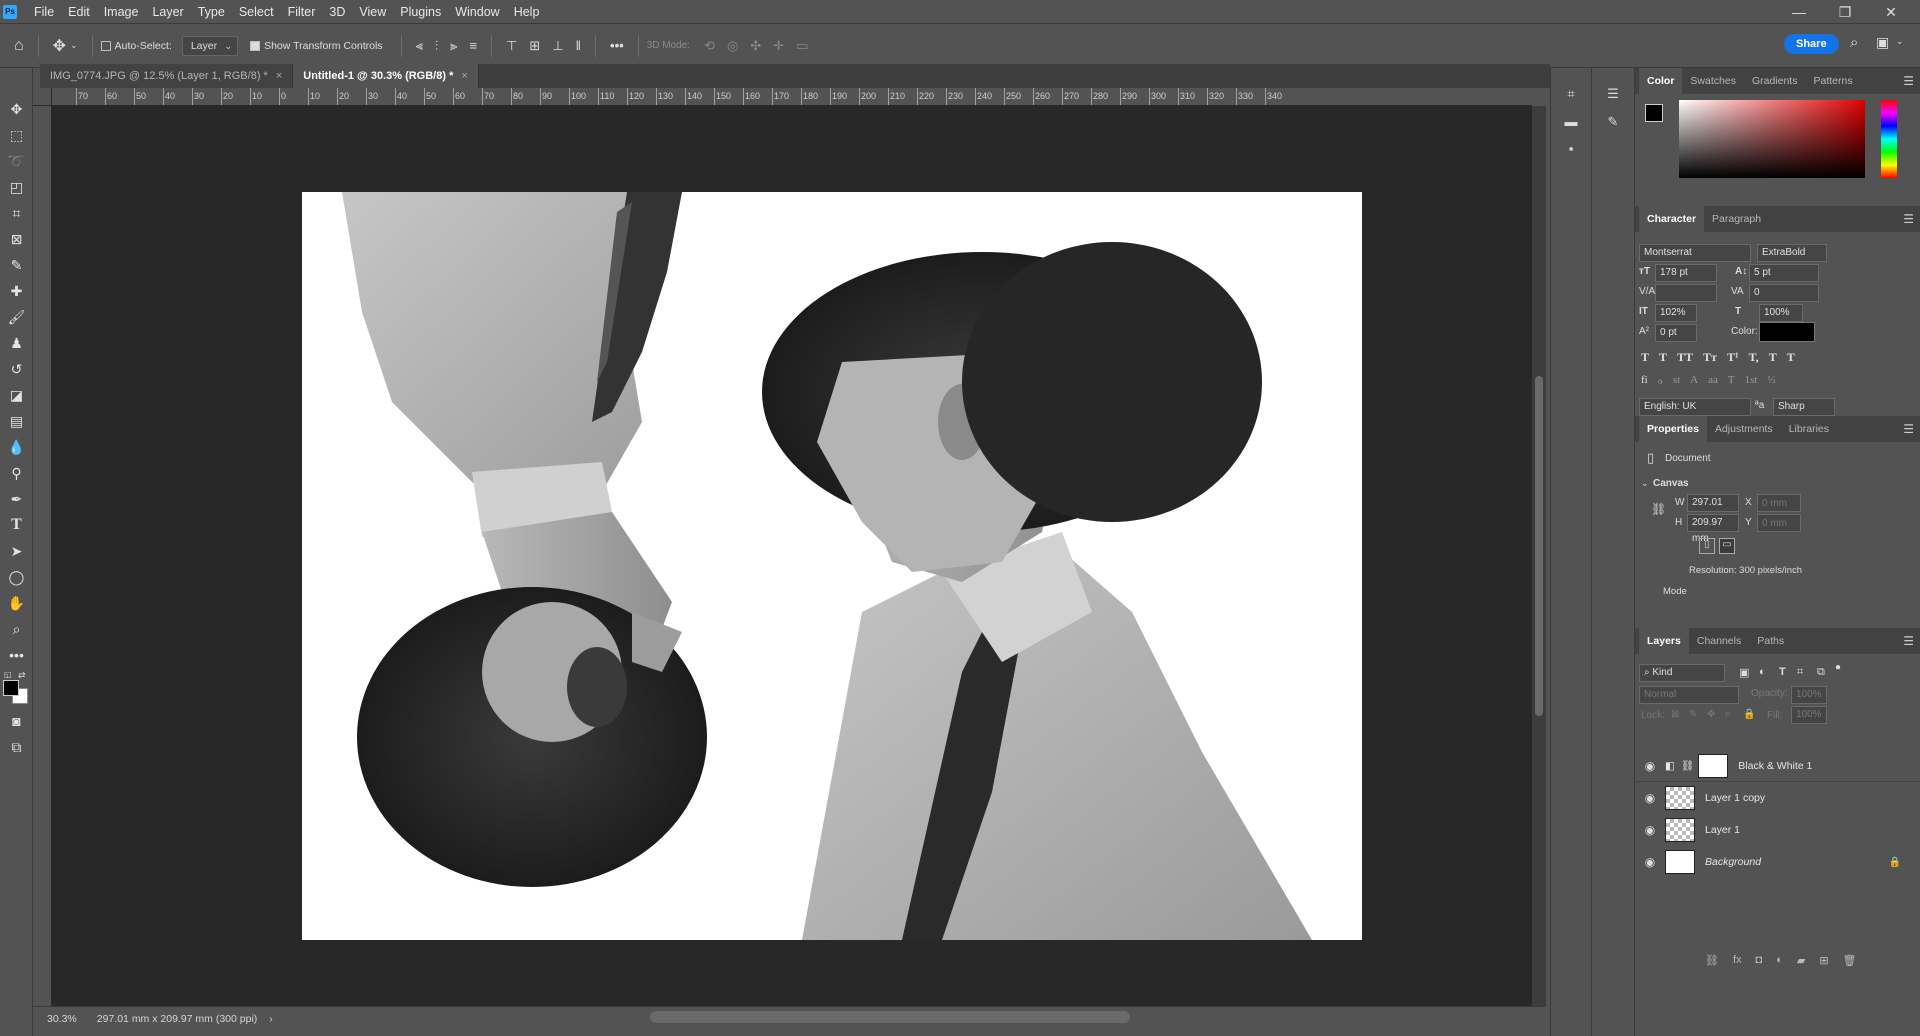  What do you see at coordinates (1731, 380) in the screenshot?
I see `opentype-button: T` at bounding box center [1731, 380].